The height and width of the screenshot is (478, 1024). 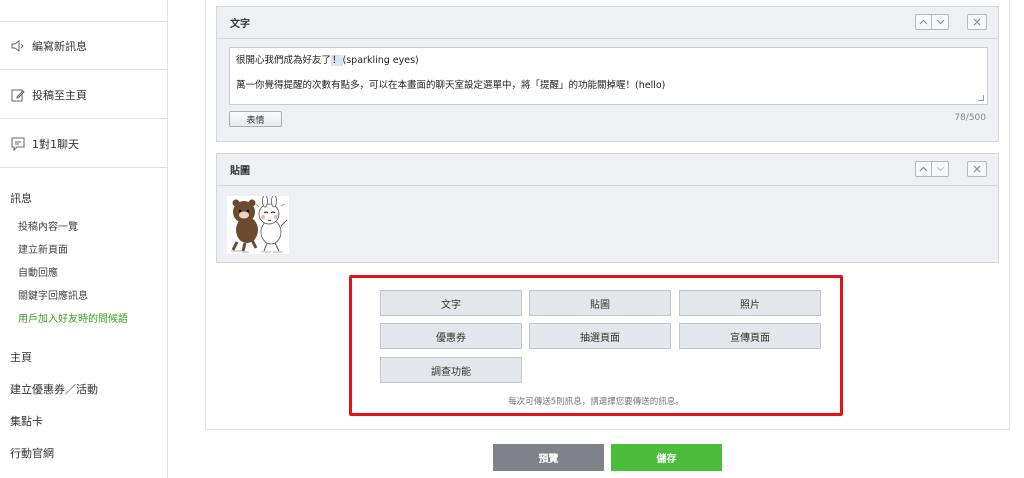 What do you see at coordinates (55, 144) in the screenshot?
I see `sidebar-item-label: 1對1聊天` at bounding box center [55, 144].